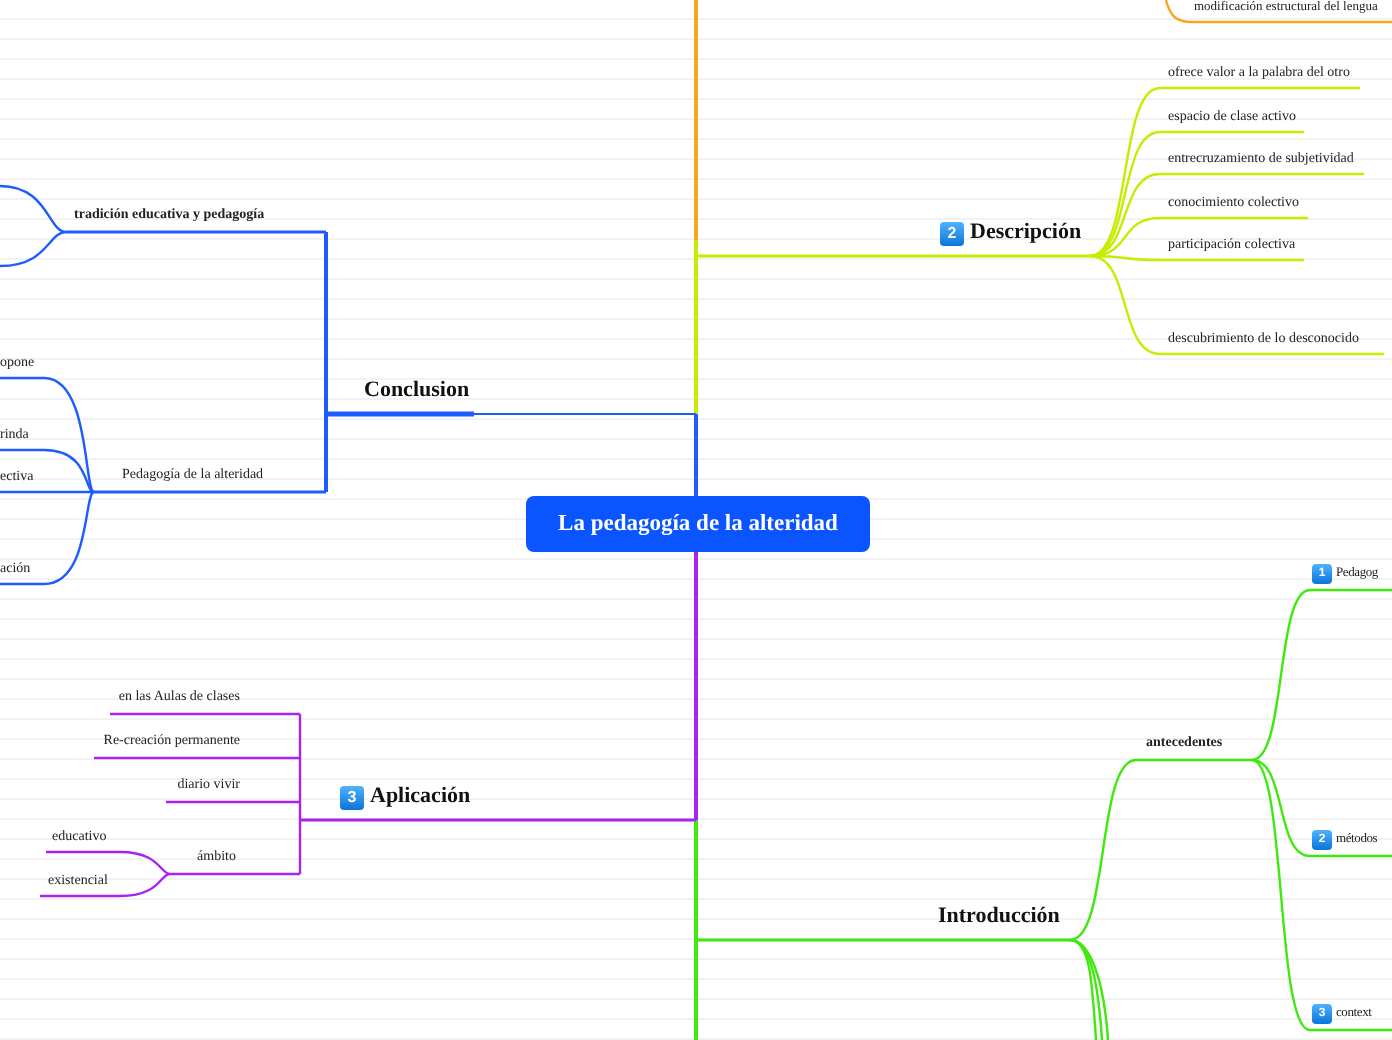 The width and height of the screenshot is (1392, 1040). What do you see at coordinates (952, 233) in the screenshot?
I see `number-badge: 2` at bounding box center [952, 233].